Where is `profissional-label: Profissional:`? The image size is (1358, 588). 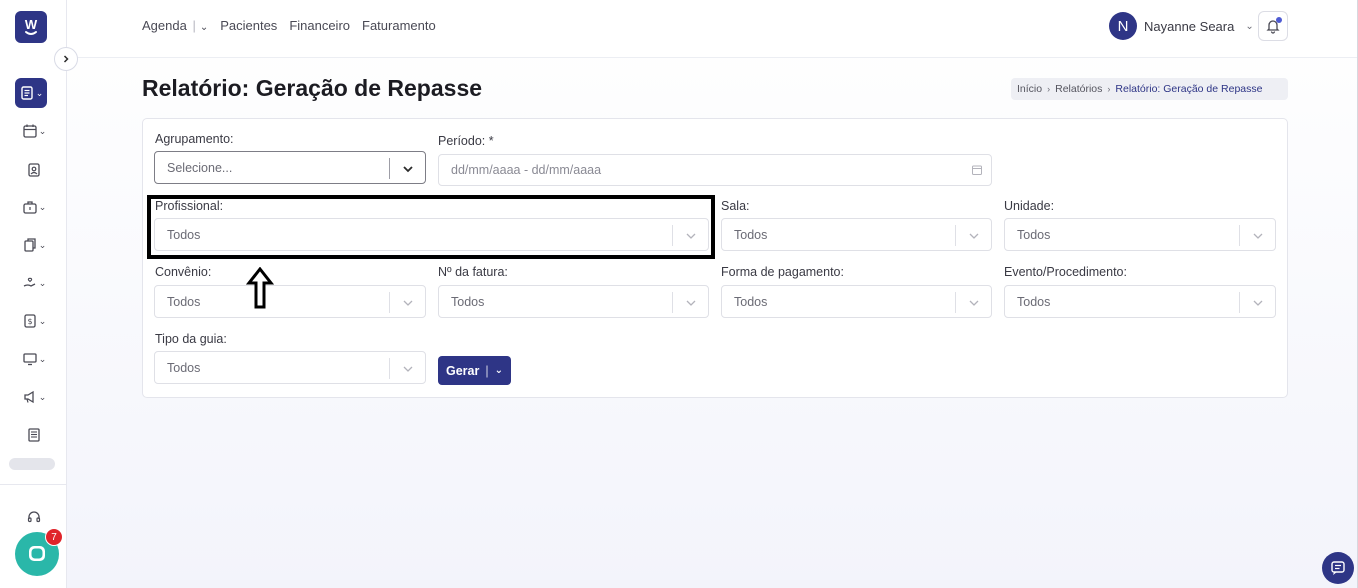 profissional-label: Profissional: is located at coordinates (189, 206).